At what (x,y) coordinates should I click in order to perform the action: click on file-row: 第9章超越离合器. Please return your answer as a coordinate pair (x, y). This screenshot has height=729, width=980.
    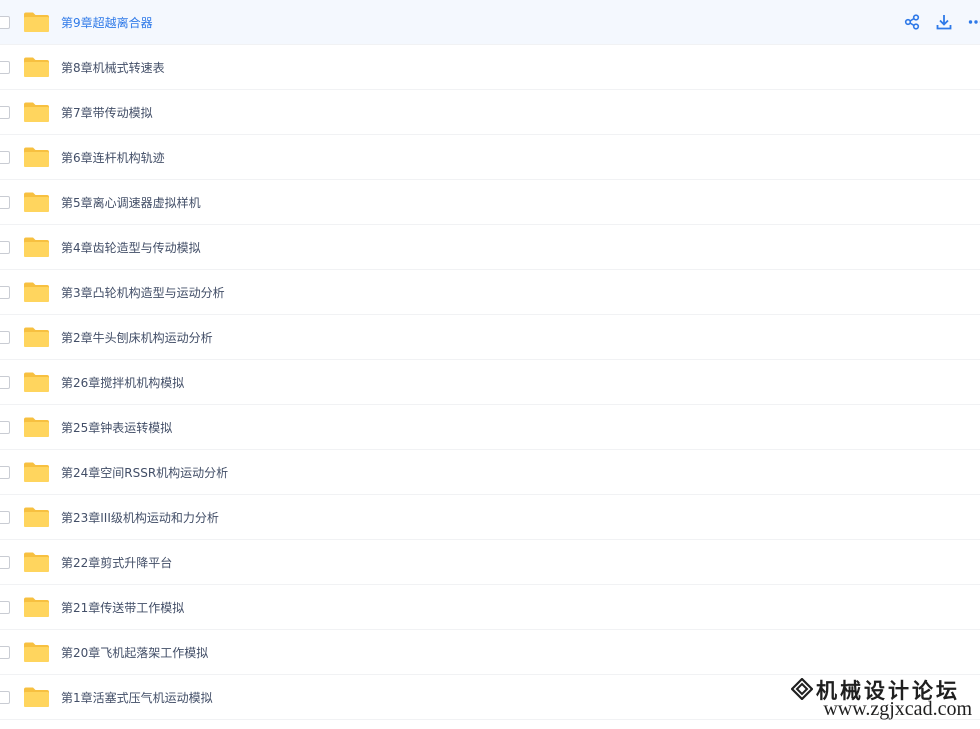
    Looking at the image, I should click on (490, 22).